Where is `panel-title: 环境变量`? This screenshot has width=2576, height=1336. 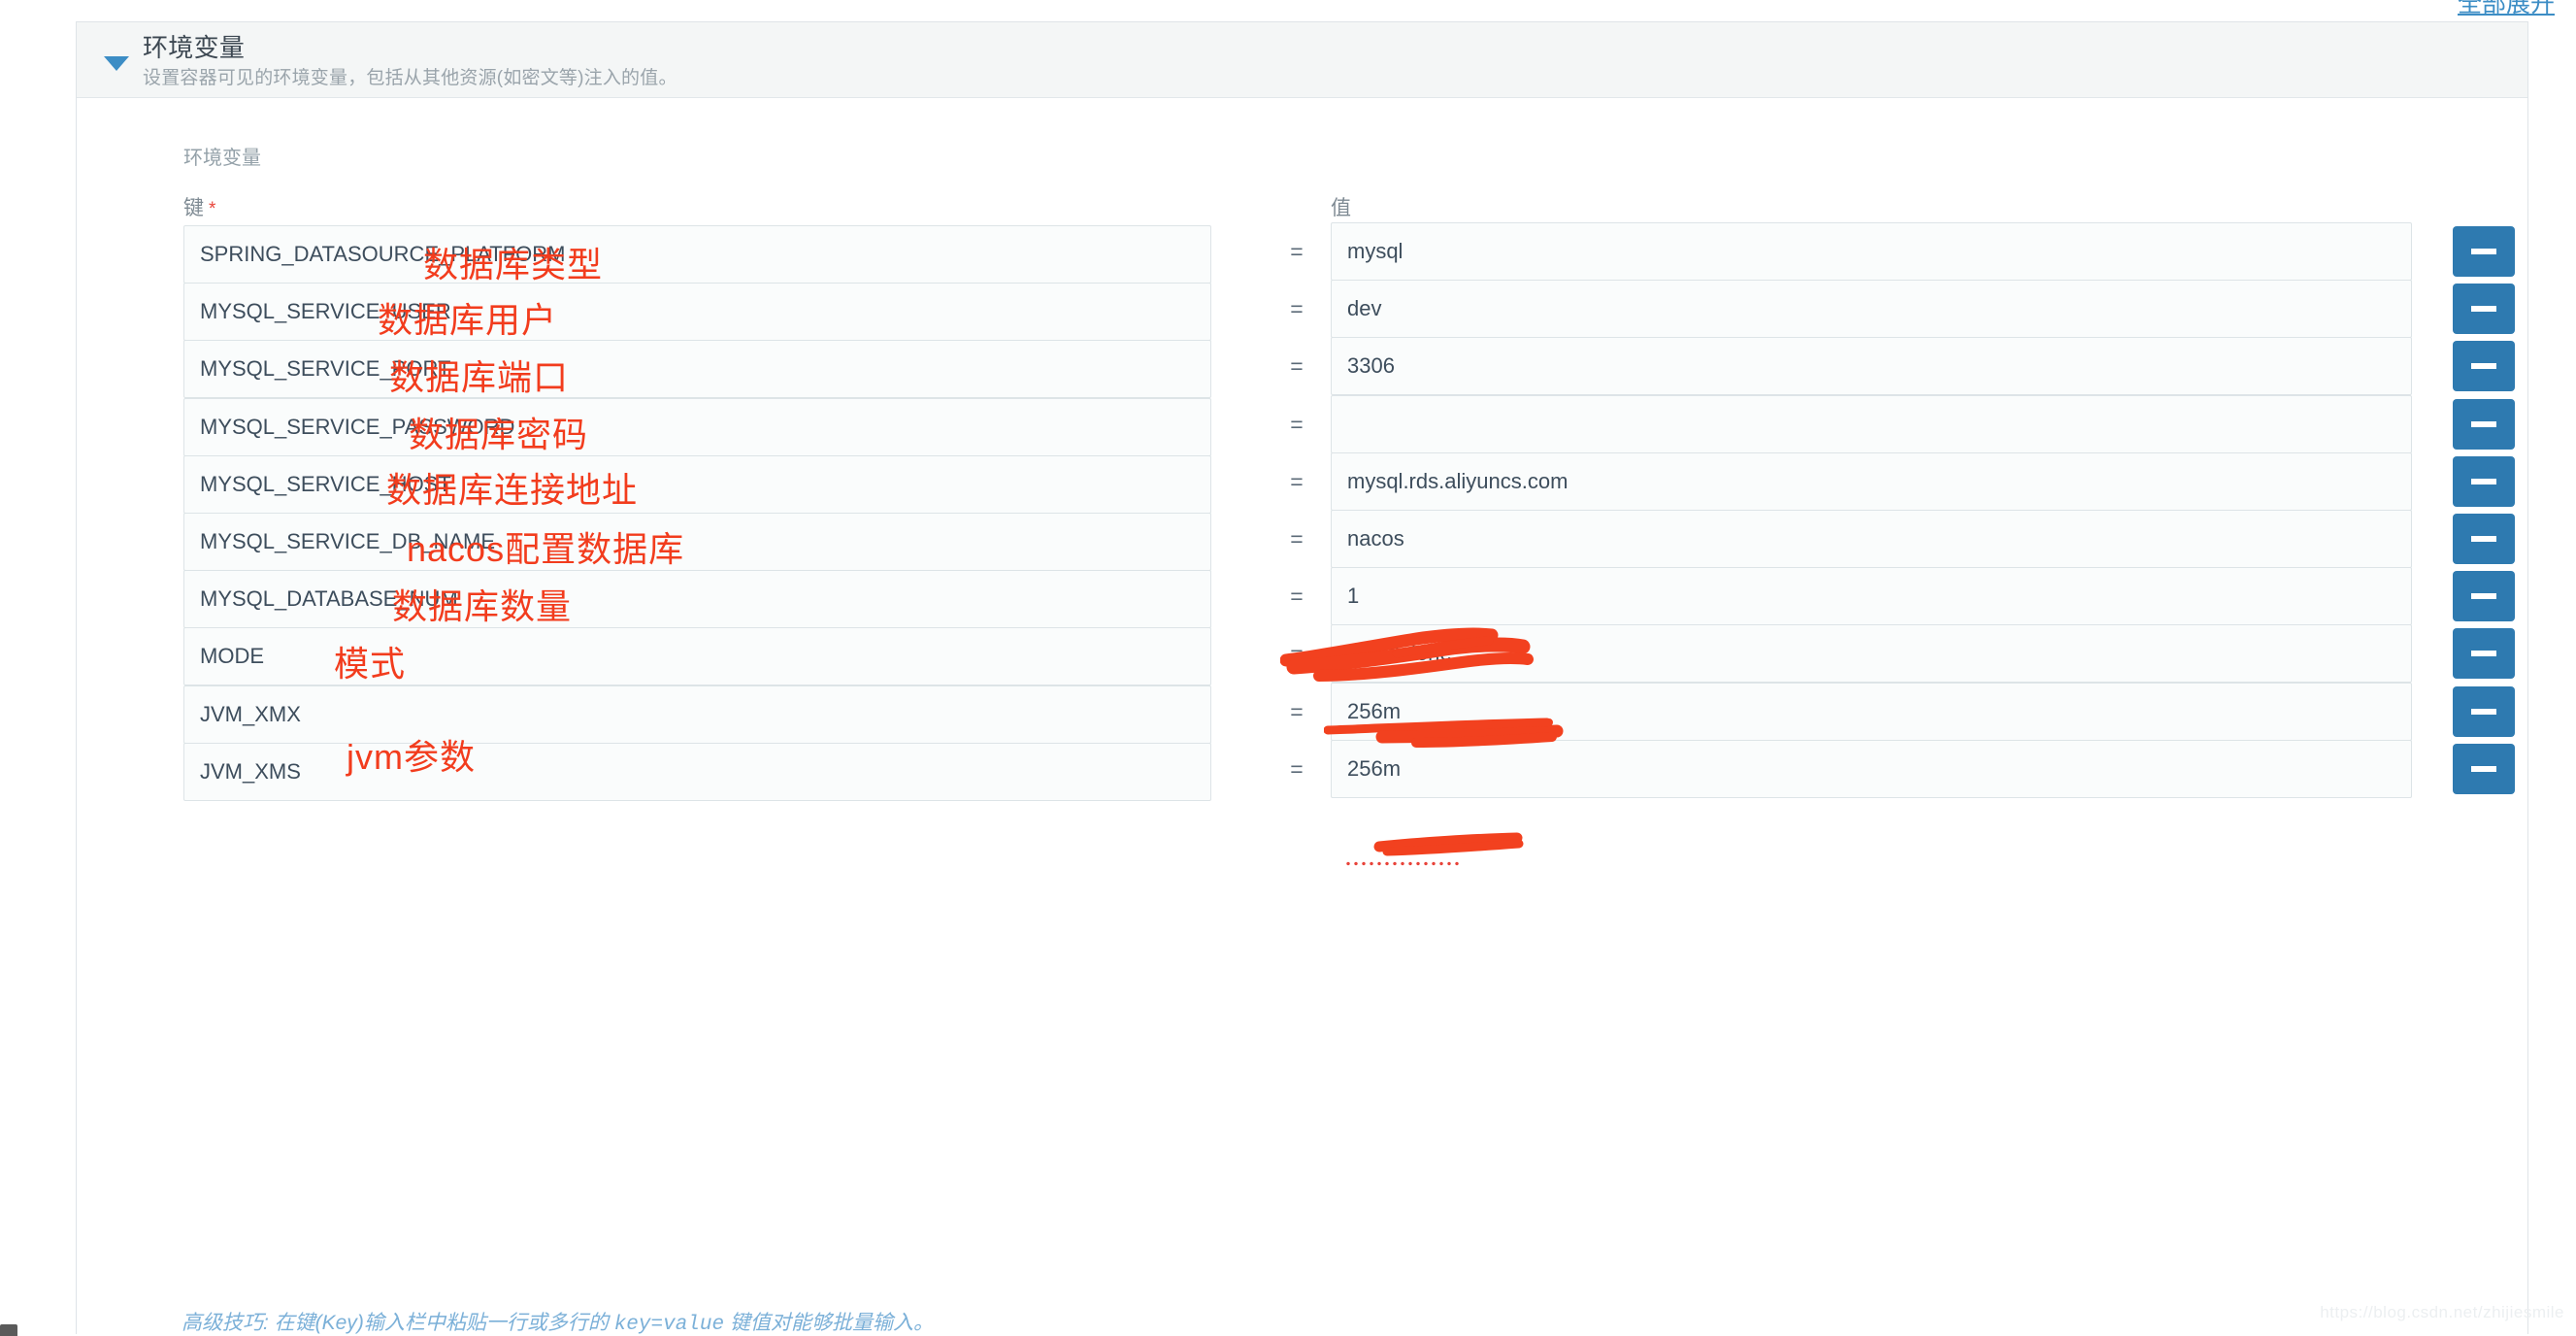 panel-title: 环境变量 is located at coordinates (195, 47).